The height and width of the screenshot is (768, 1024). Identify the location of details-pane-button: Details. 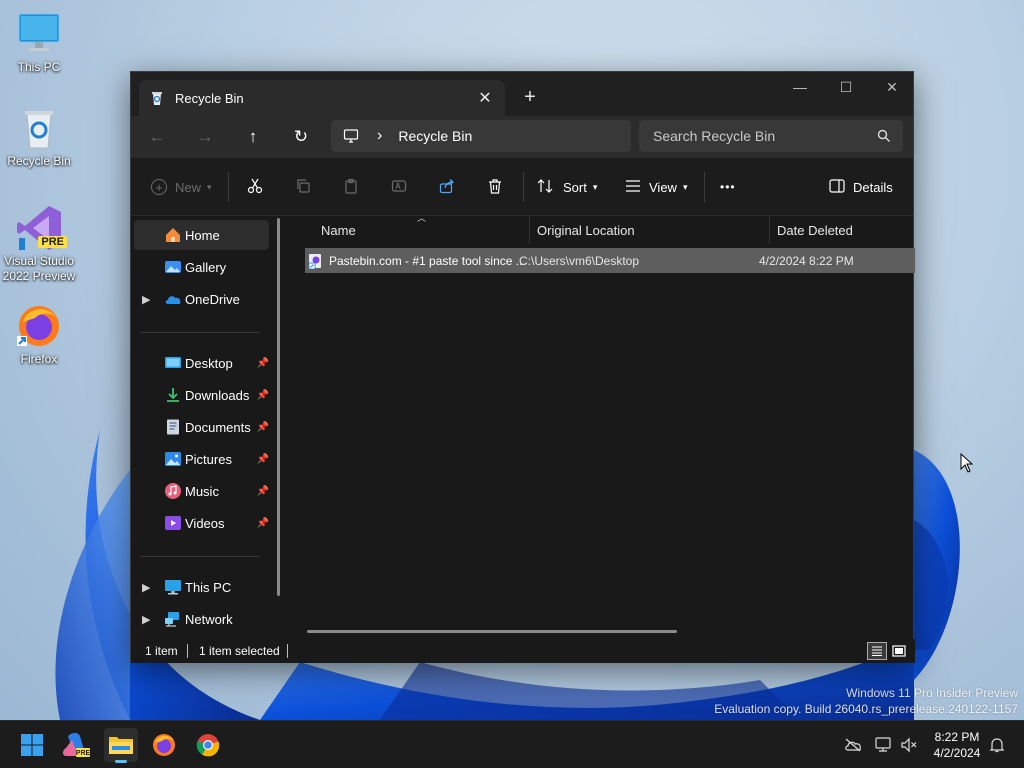
(861, 187).